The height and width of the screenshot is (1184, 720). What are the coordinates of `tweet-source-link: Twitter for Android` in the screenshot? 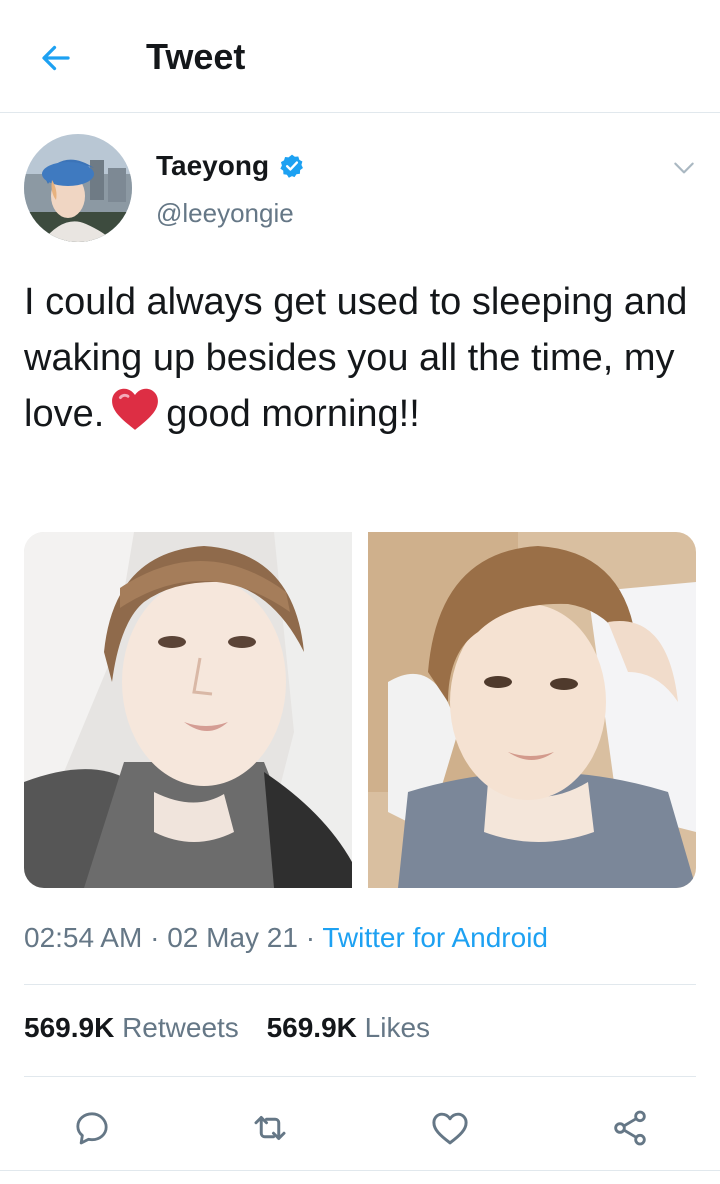 It's located at (435, 937).